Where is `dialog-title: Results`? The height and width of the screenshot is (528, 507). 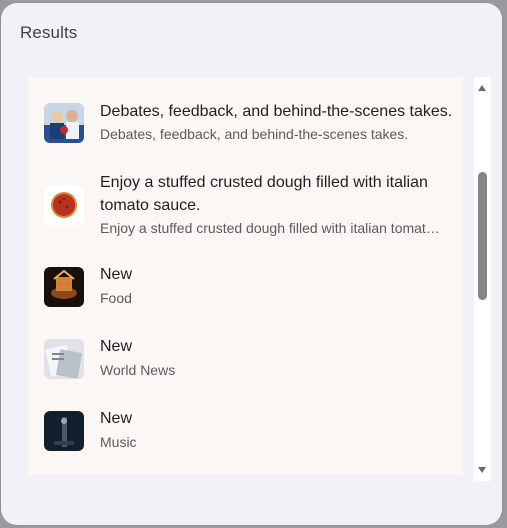
dialog-title: Results is located at coordinates (49, 32).